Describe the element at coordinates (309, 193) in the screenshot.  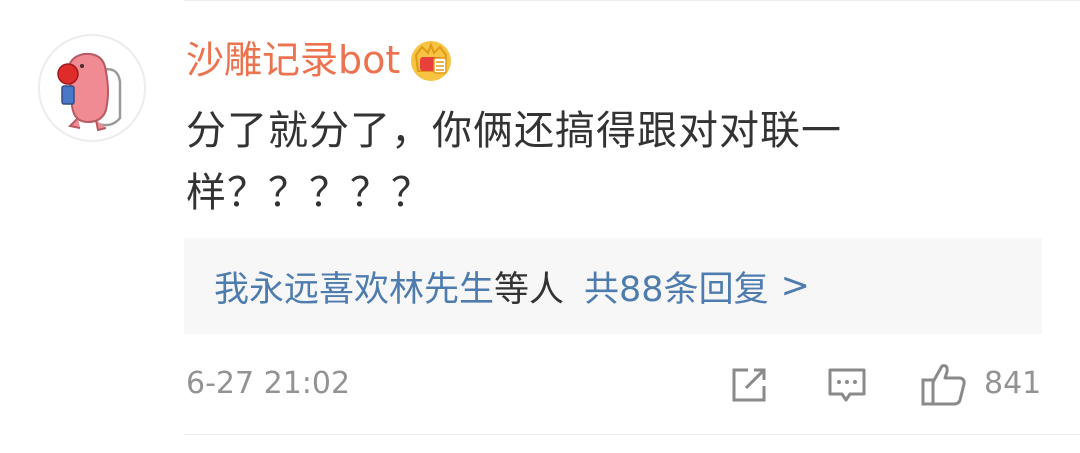
I see `comment-text-line-2: 样？？？？？` at that location.